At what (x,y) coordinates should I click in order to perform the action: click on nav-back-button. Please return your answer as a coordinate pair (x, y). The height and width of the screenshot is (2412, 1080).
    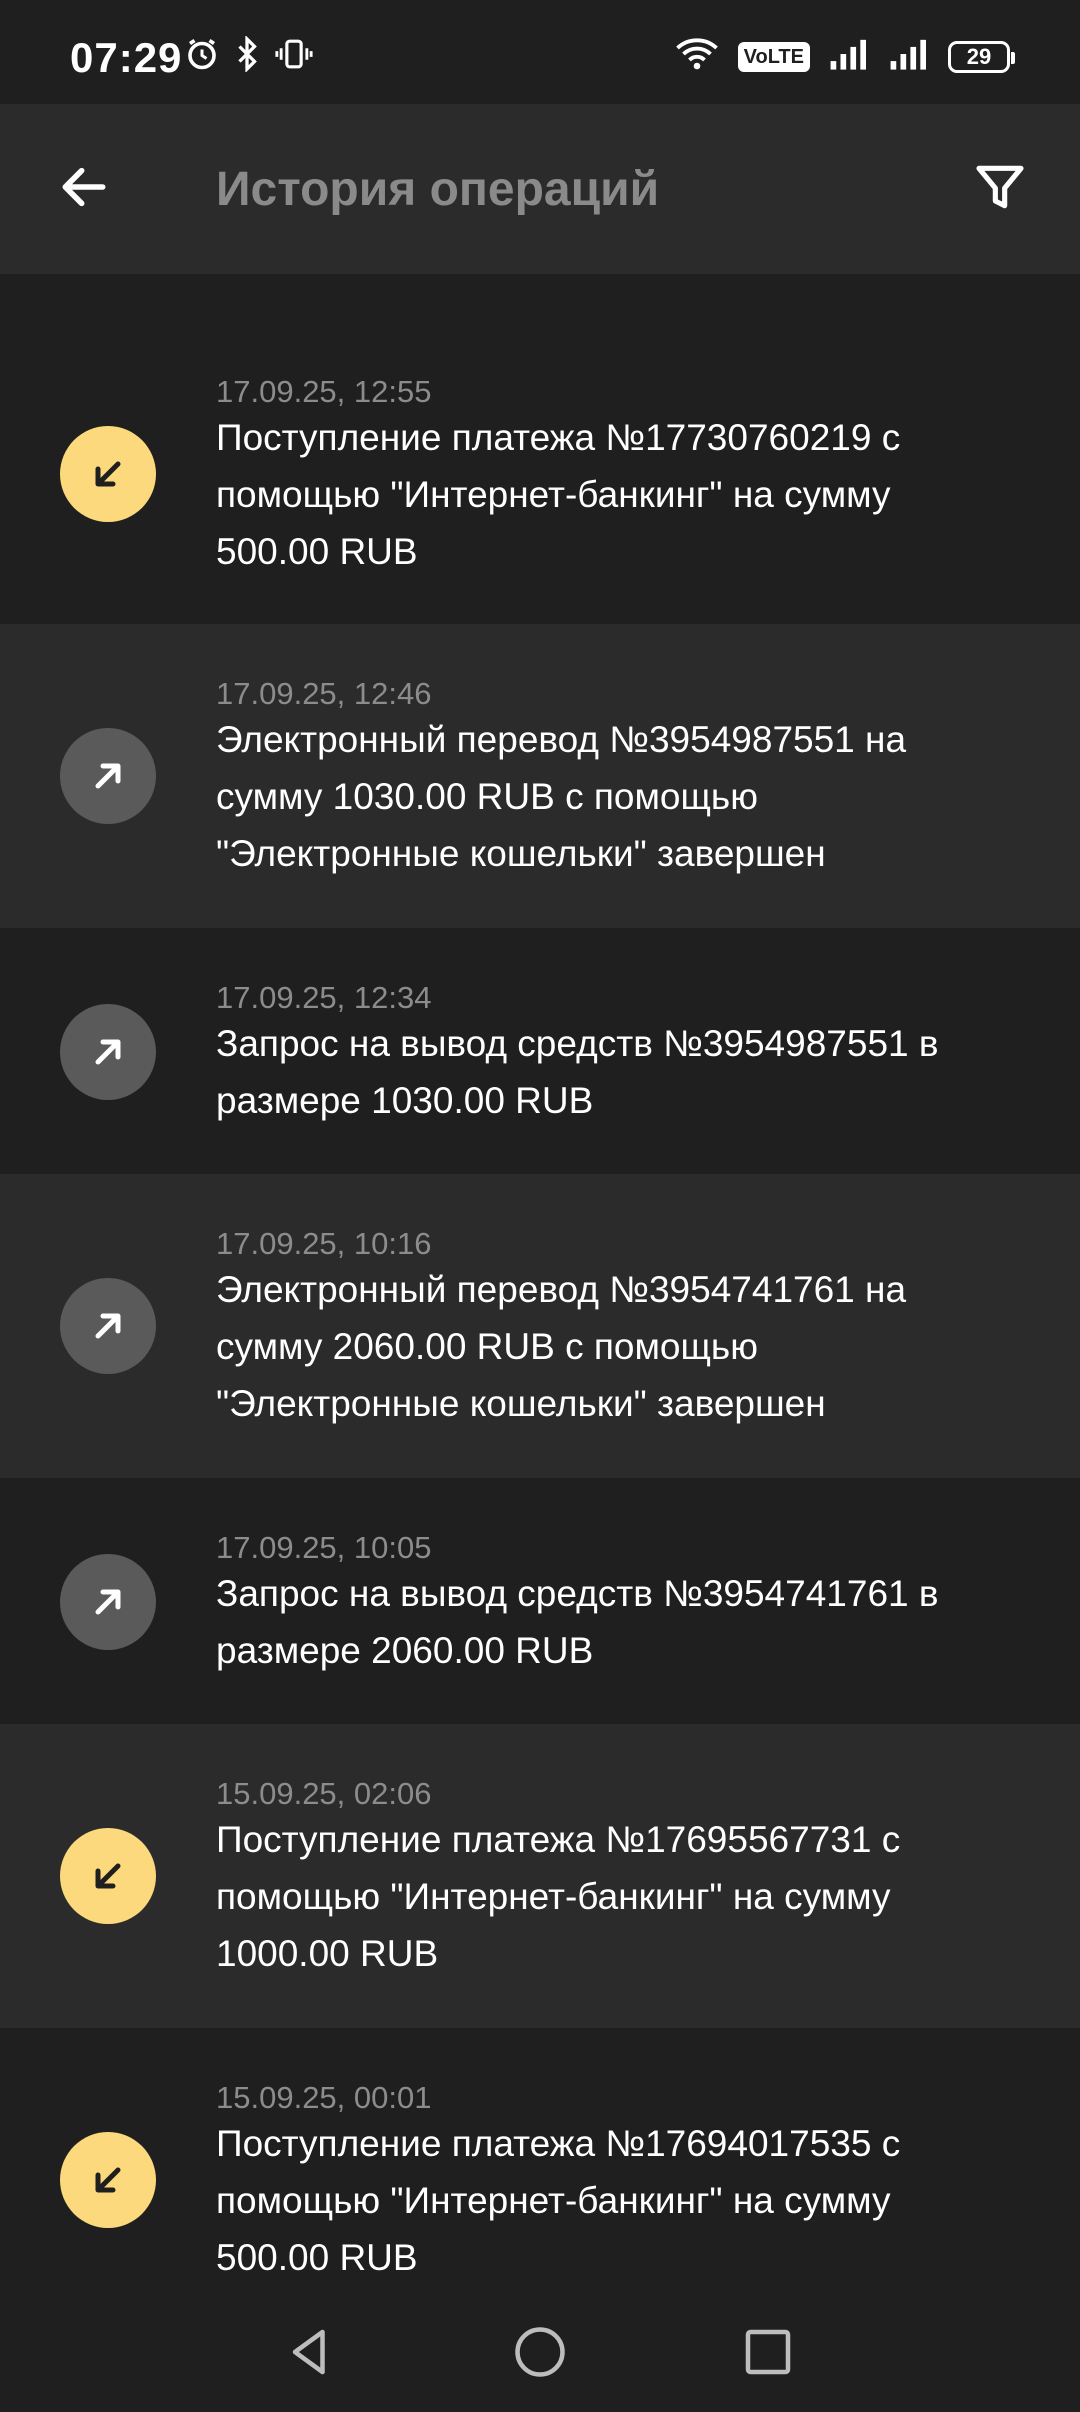
    Looking at the image, I should click on (310, 2354).